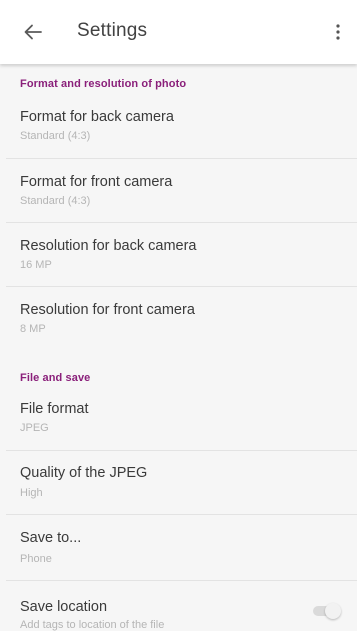 The width and height of the screenshot is (357, 631). I want to click on pref-title: Resolution for front camera, so click(107, 310).